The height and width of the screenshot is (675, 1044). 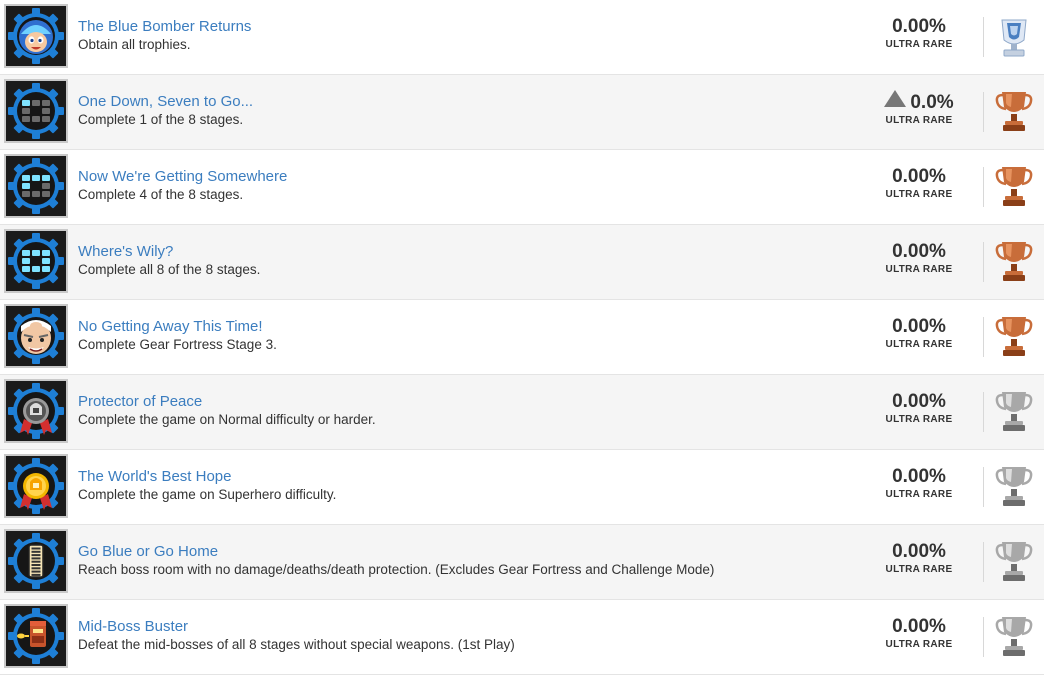 I want to click on trophy-title-link: Mid-Boss Buster, so click(x=401, y=626).